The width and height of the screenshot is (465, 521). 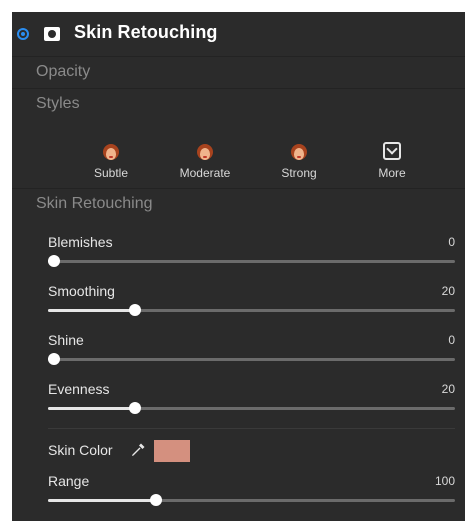 What do you see at coordinates (111, 165) in the screenshot?
I see `style-subtle: Subtle` at bounding box center [111, 165].